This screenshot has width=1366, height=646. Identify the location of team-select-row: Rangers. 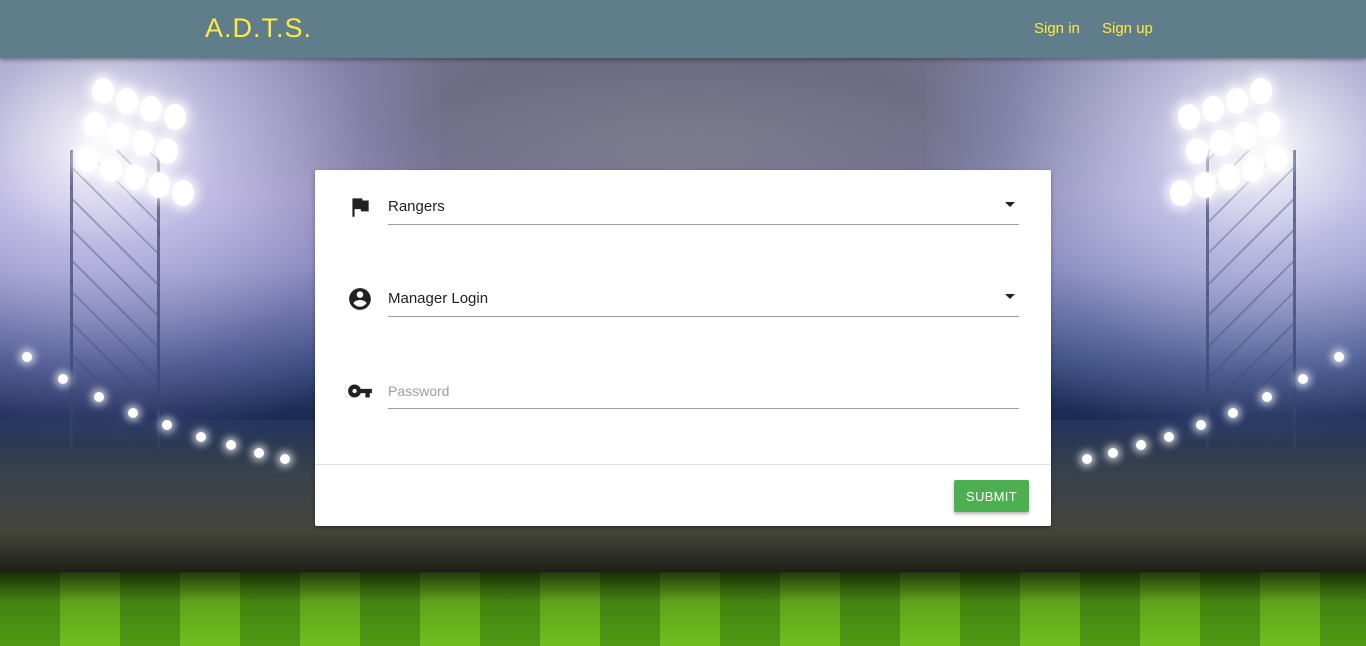
(683, 214).